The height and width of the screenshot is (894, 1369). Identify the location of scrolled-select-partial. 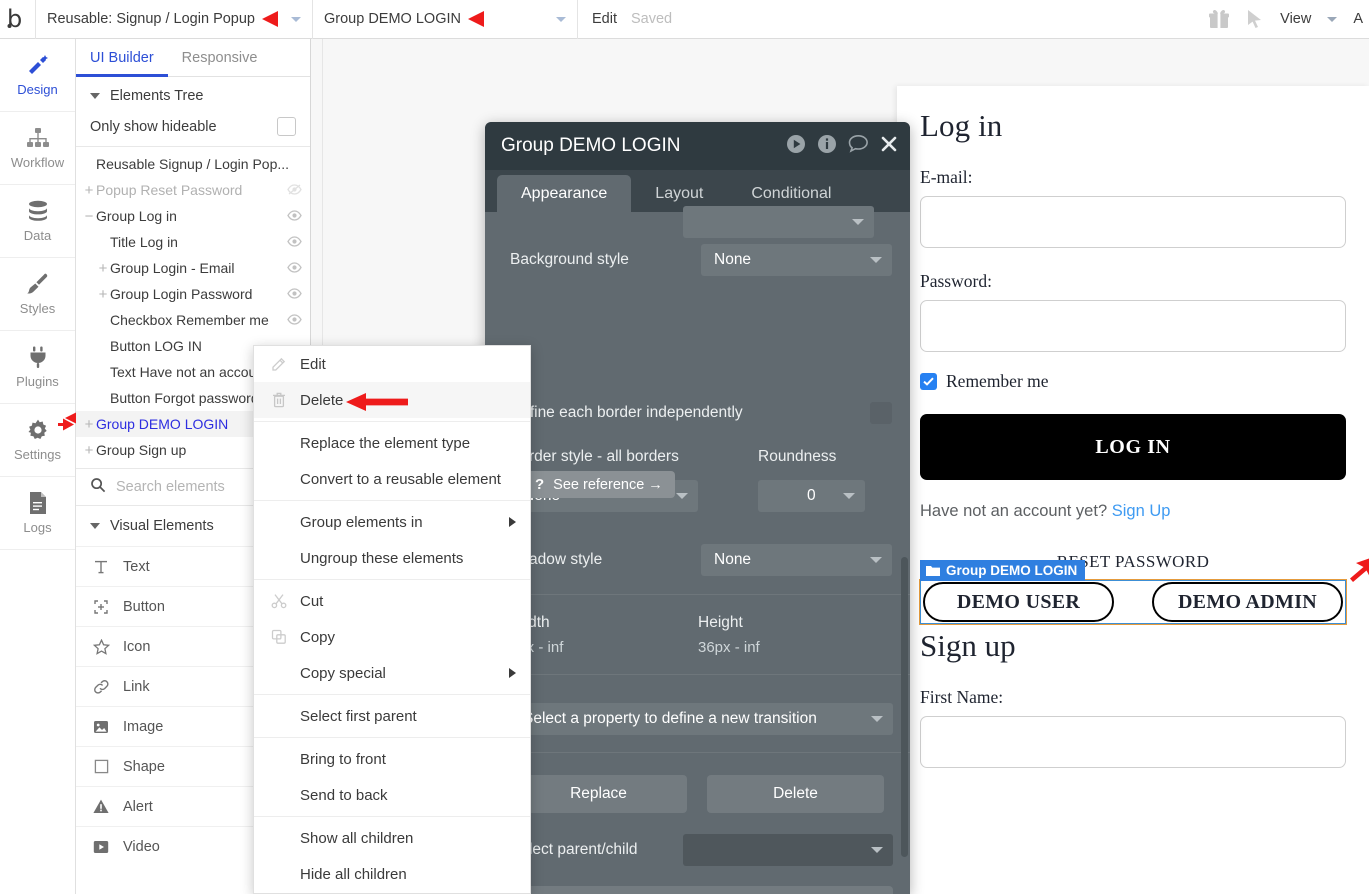
(778, 222).